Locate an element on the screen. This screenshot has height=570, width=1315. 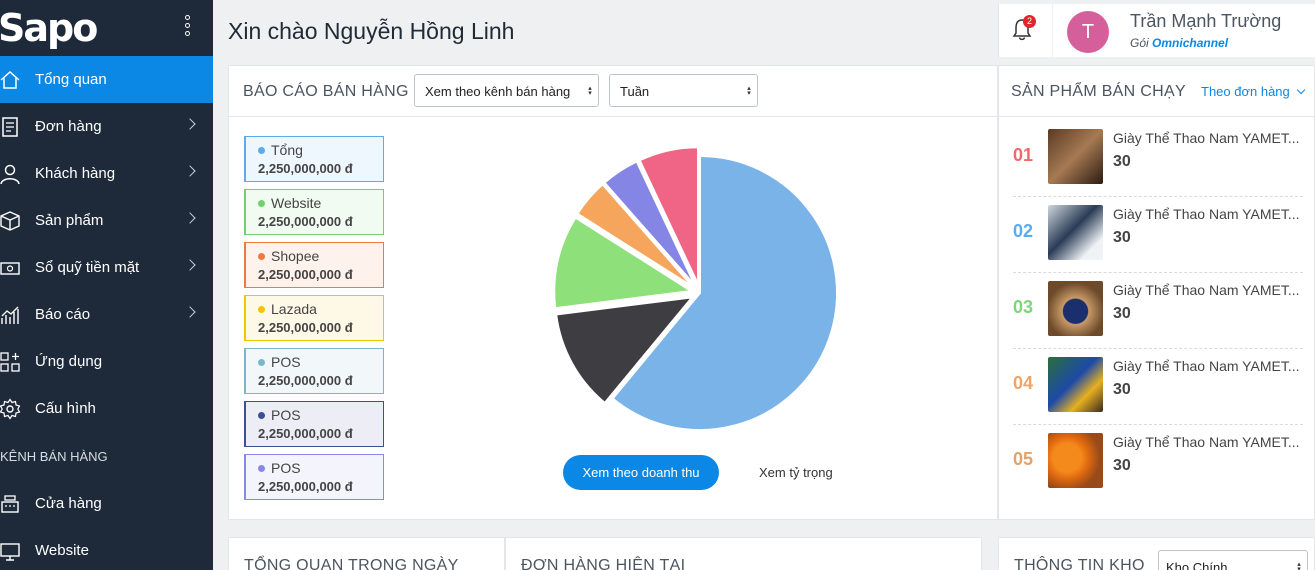
list-item: 04 Giày Thể Thao Nam YAMET... 30 is located at coordinates (1158, 387).